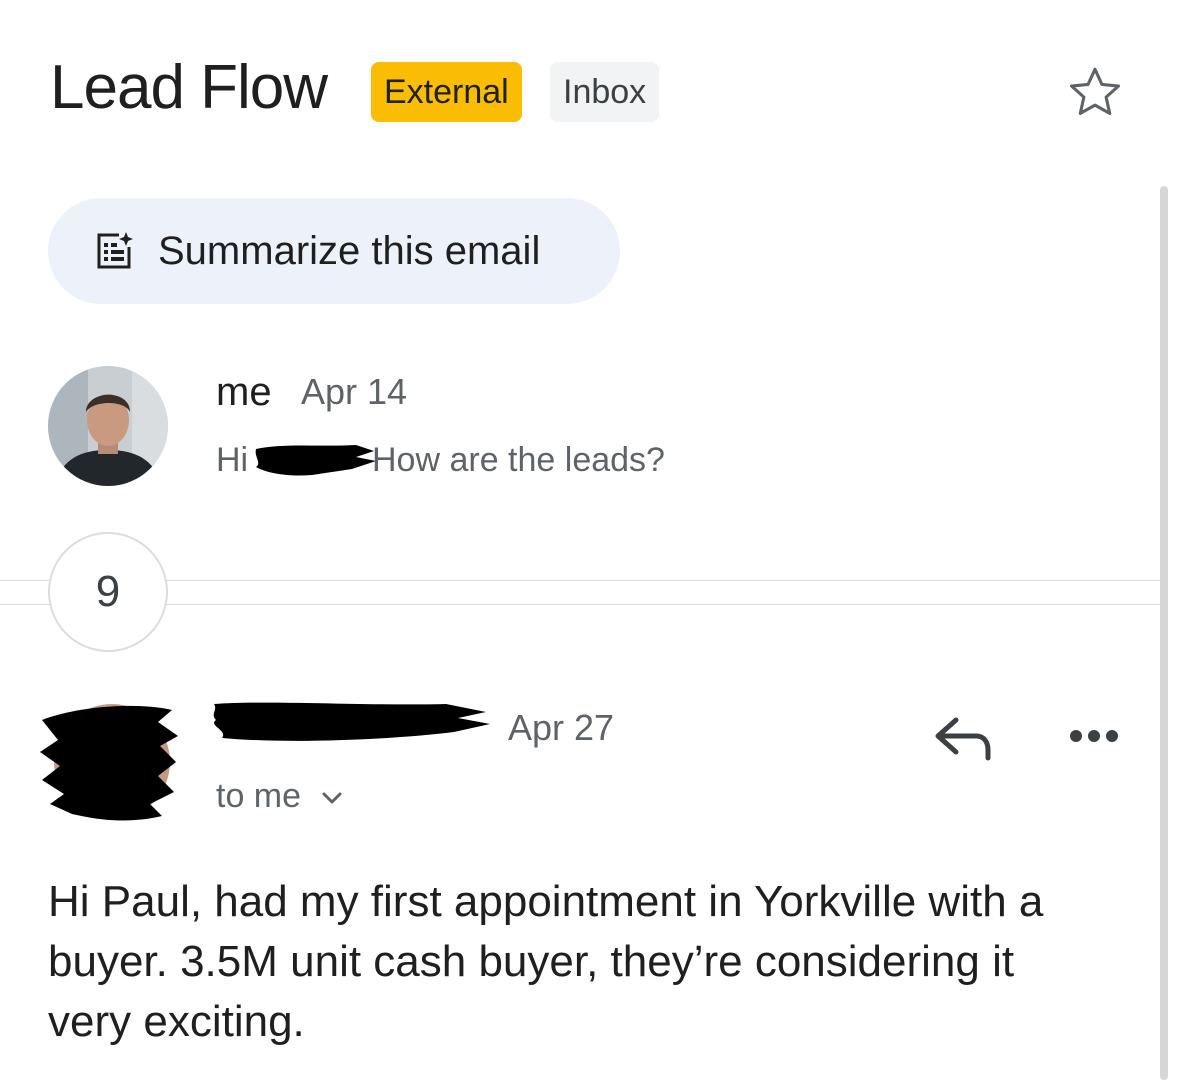 The width and height of the screenshot is (1179, 1090). I want to click on label-external: External, so click(446, 92).